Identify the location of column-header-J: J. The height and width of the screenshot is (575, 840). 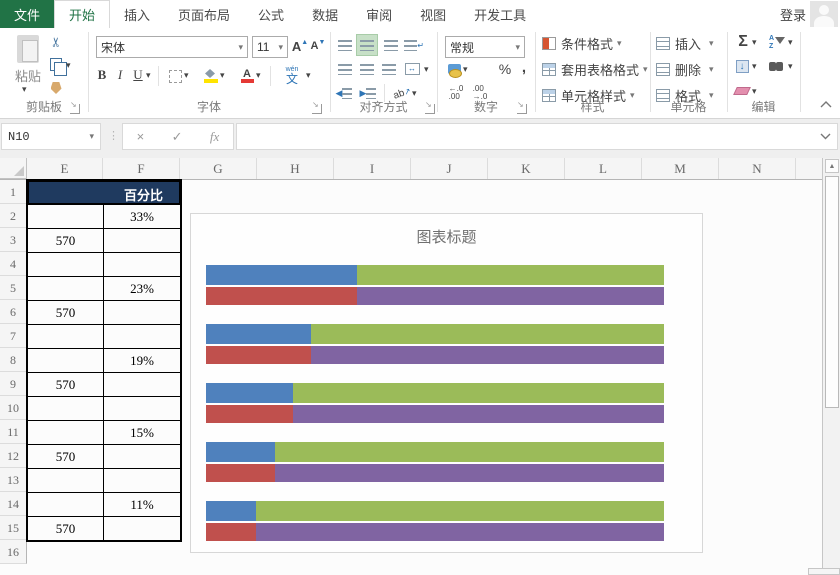
(449, 168).